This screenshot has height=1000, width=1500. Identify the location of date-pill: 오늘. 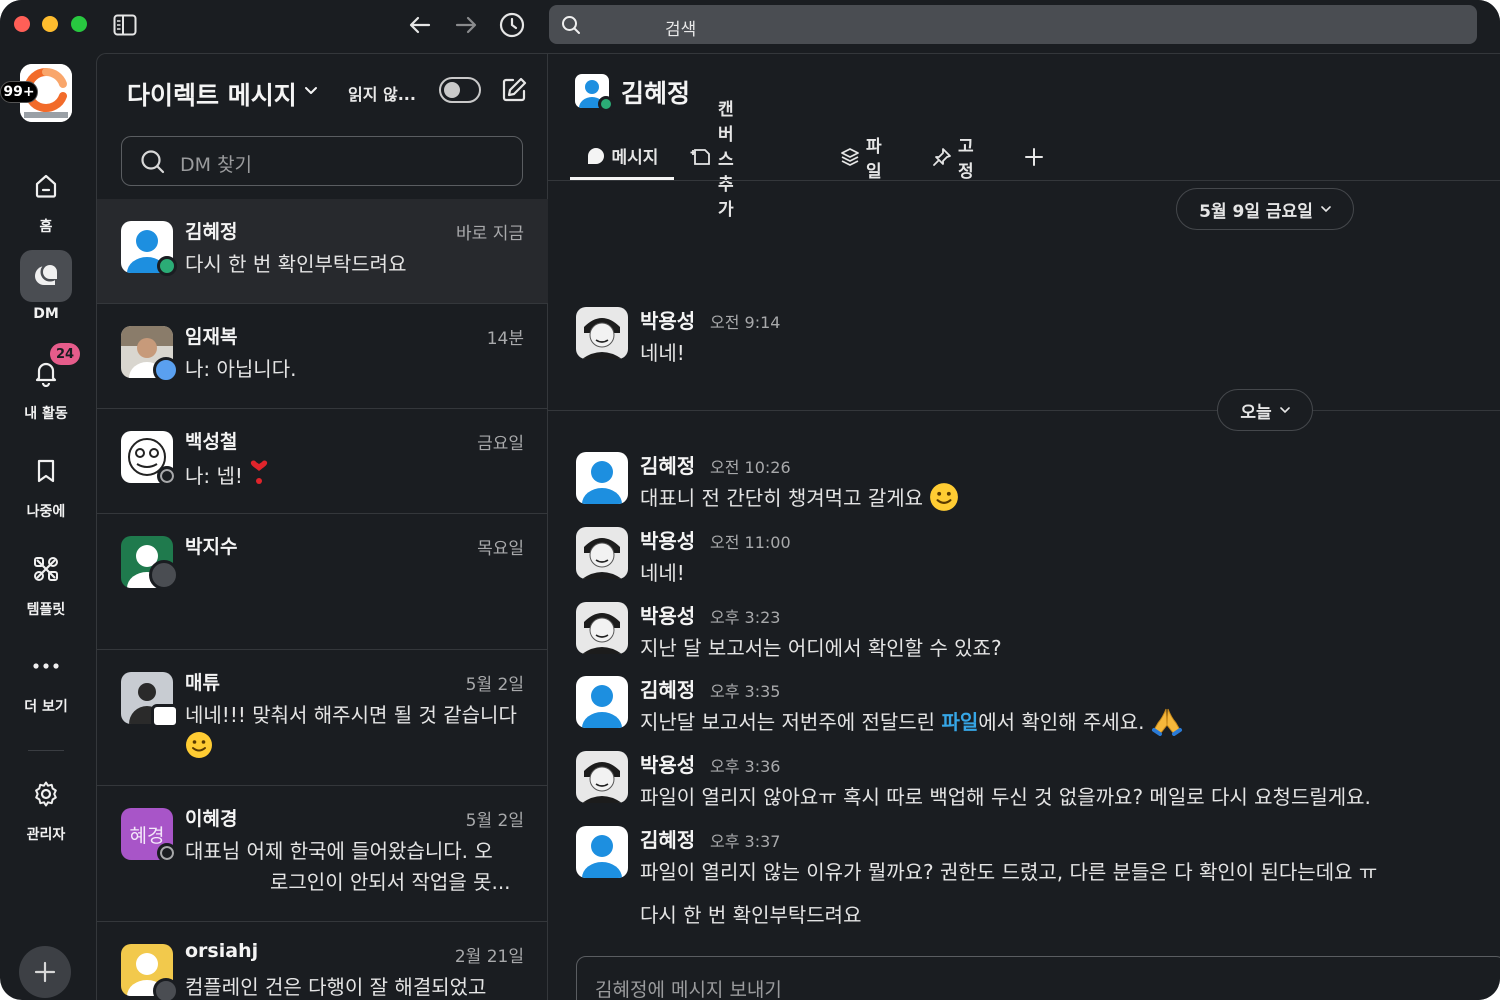
(1265, 410).